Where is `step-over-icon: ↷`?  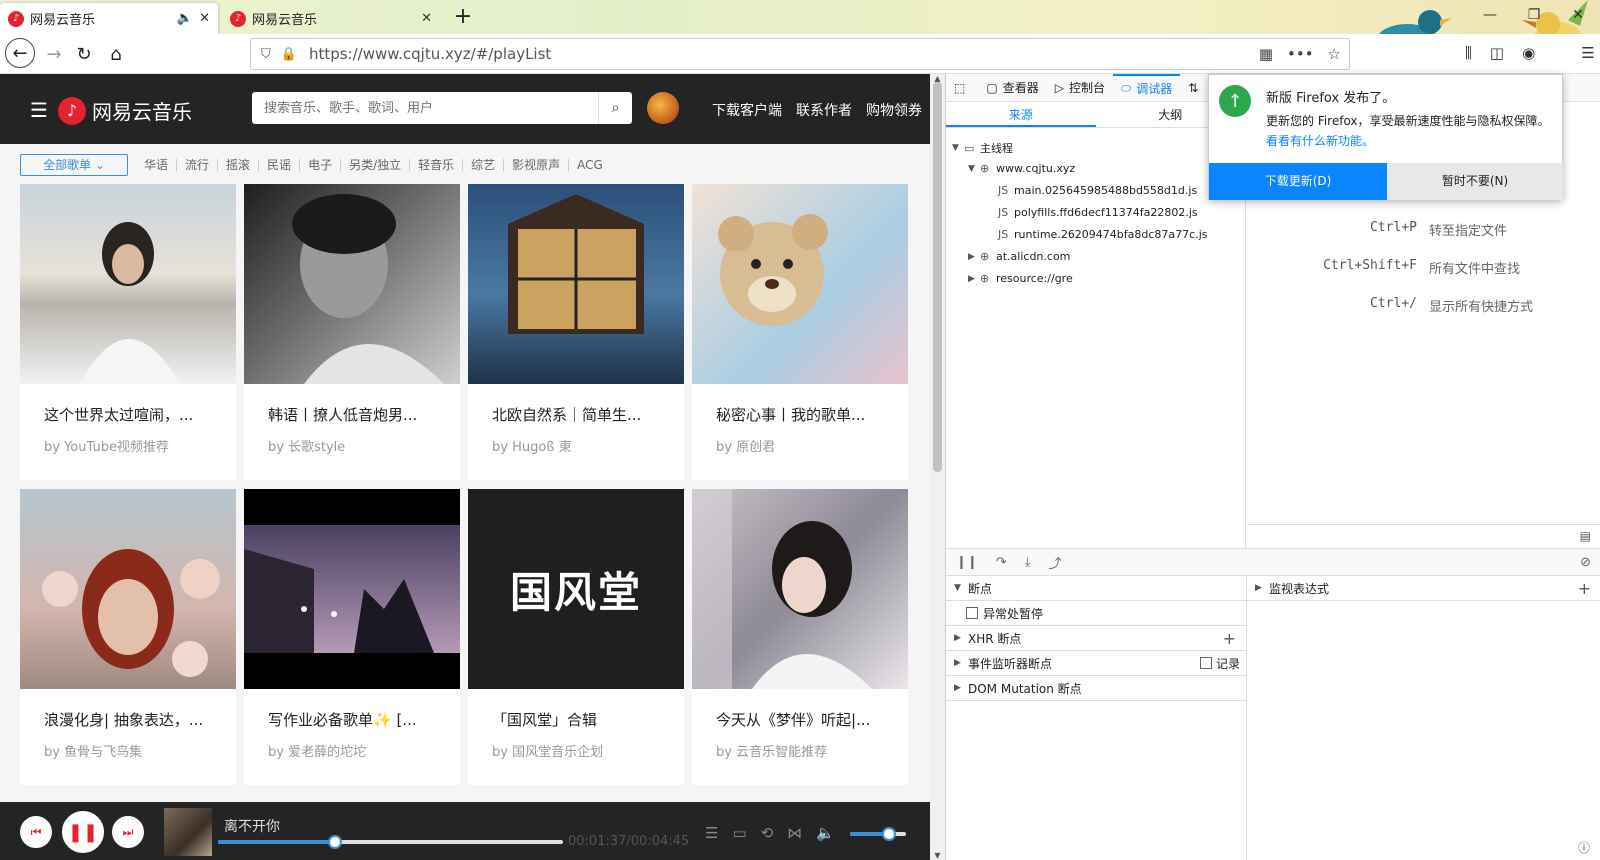
step-over-icon: ↷ is located at coordinates (1001, 562).